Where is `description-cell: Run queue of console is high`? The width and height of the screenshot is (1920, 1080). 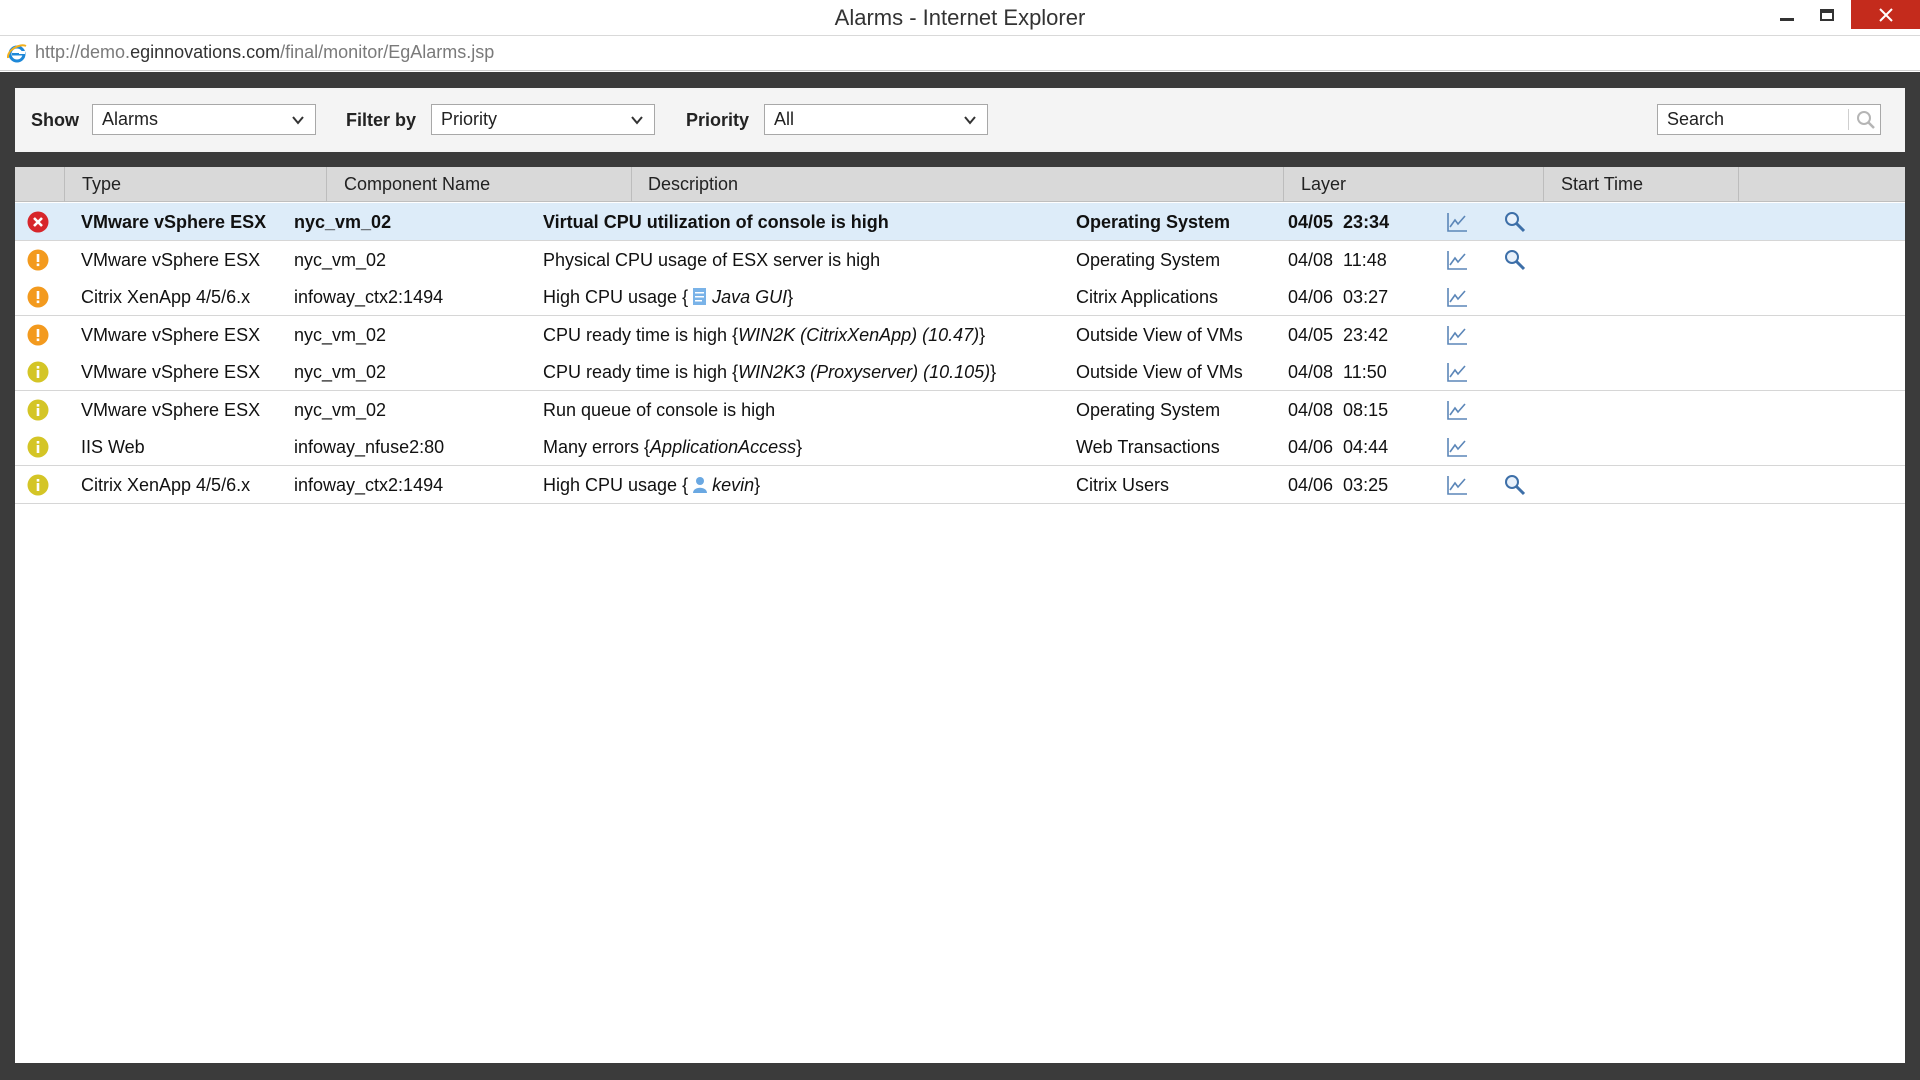
description-cell: Run queue of console is high is located at coordinates (659, 410).